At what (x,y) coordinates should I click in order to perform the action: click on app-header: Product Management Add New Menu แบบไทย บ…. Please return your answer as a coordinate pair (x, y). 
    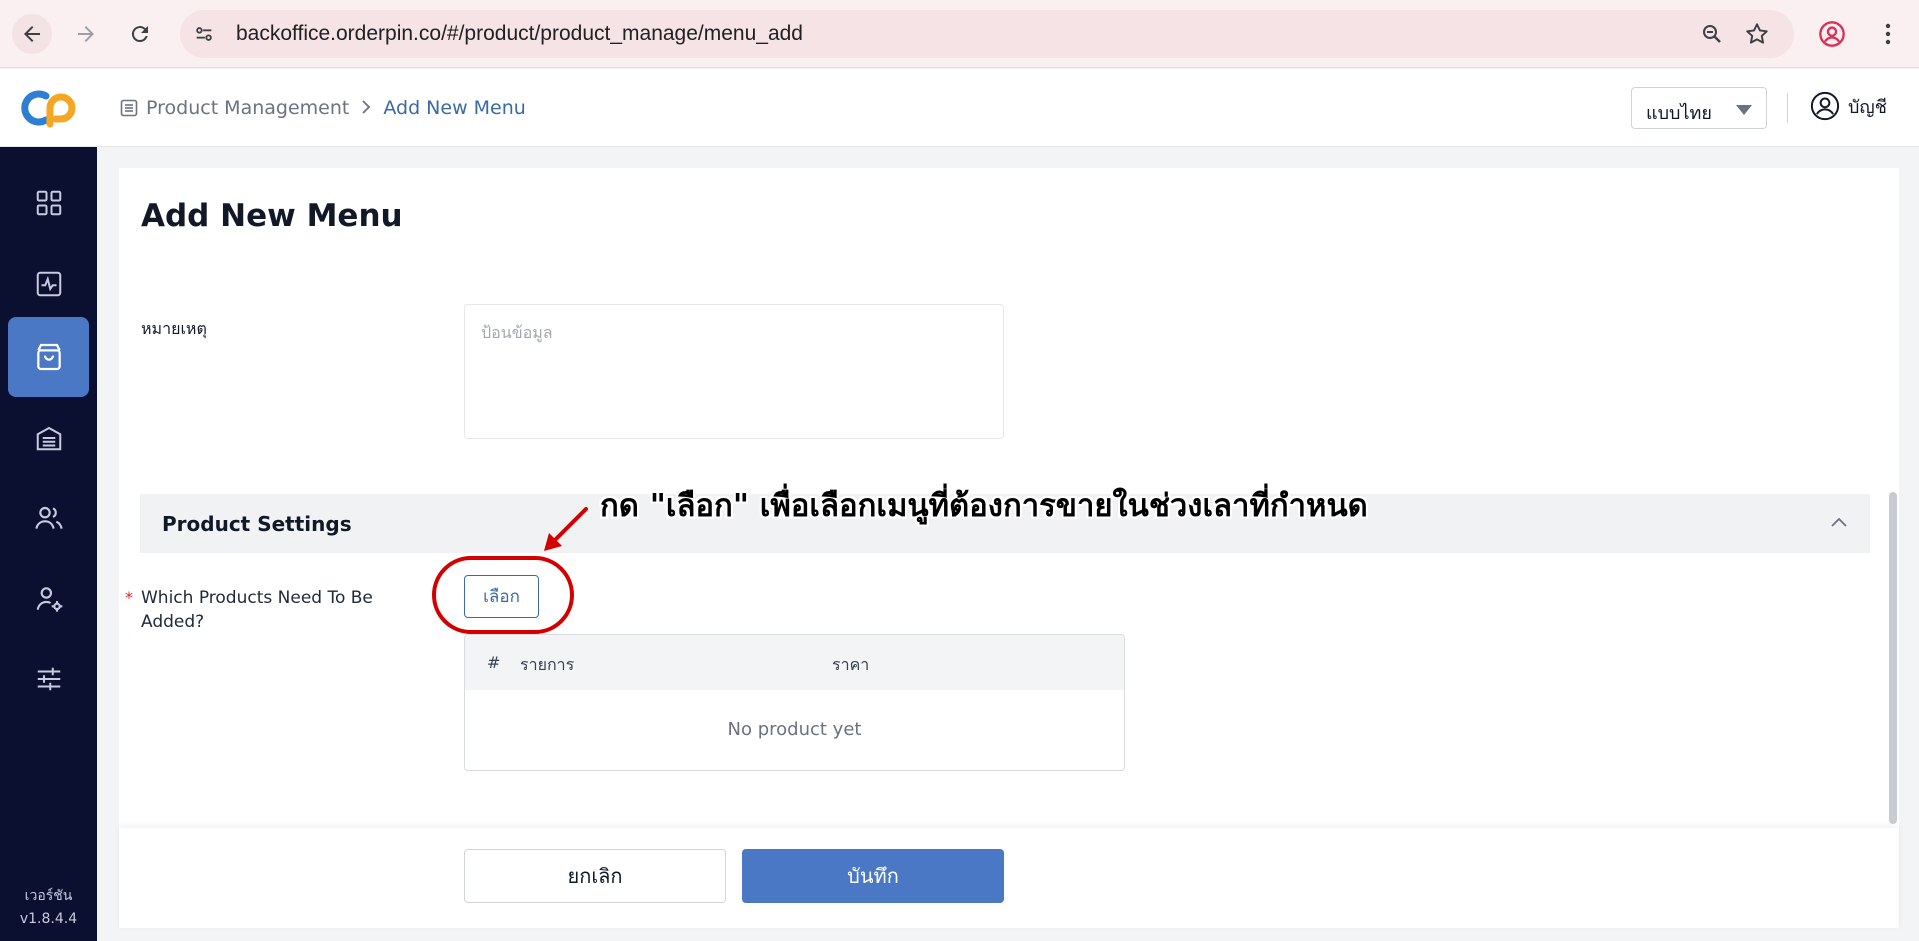
    Looking at the image, I should click on (959, 108).